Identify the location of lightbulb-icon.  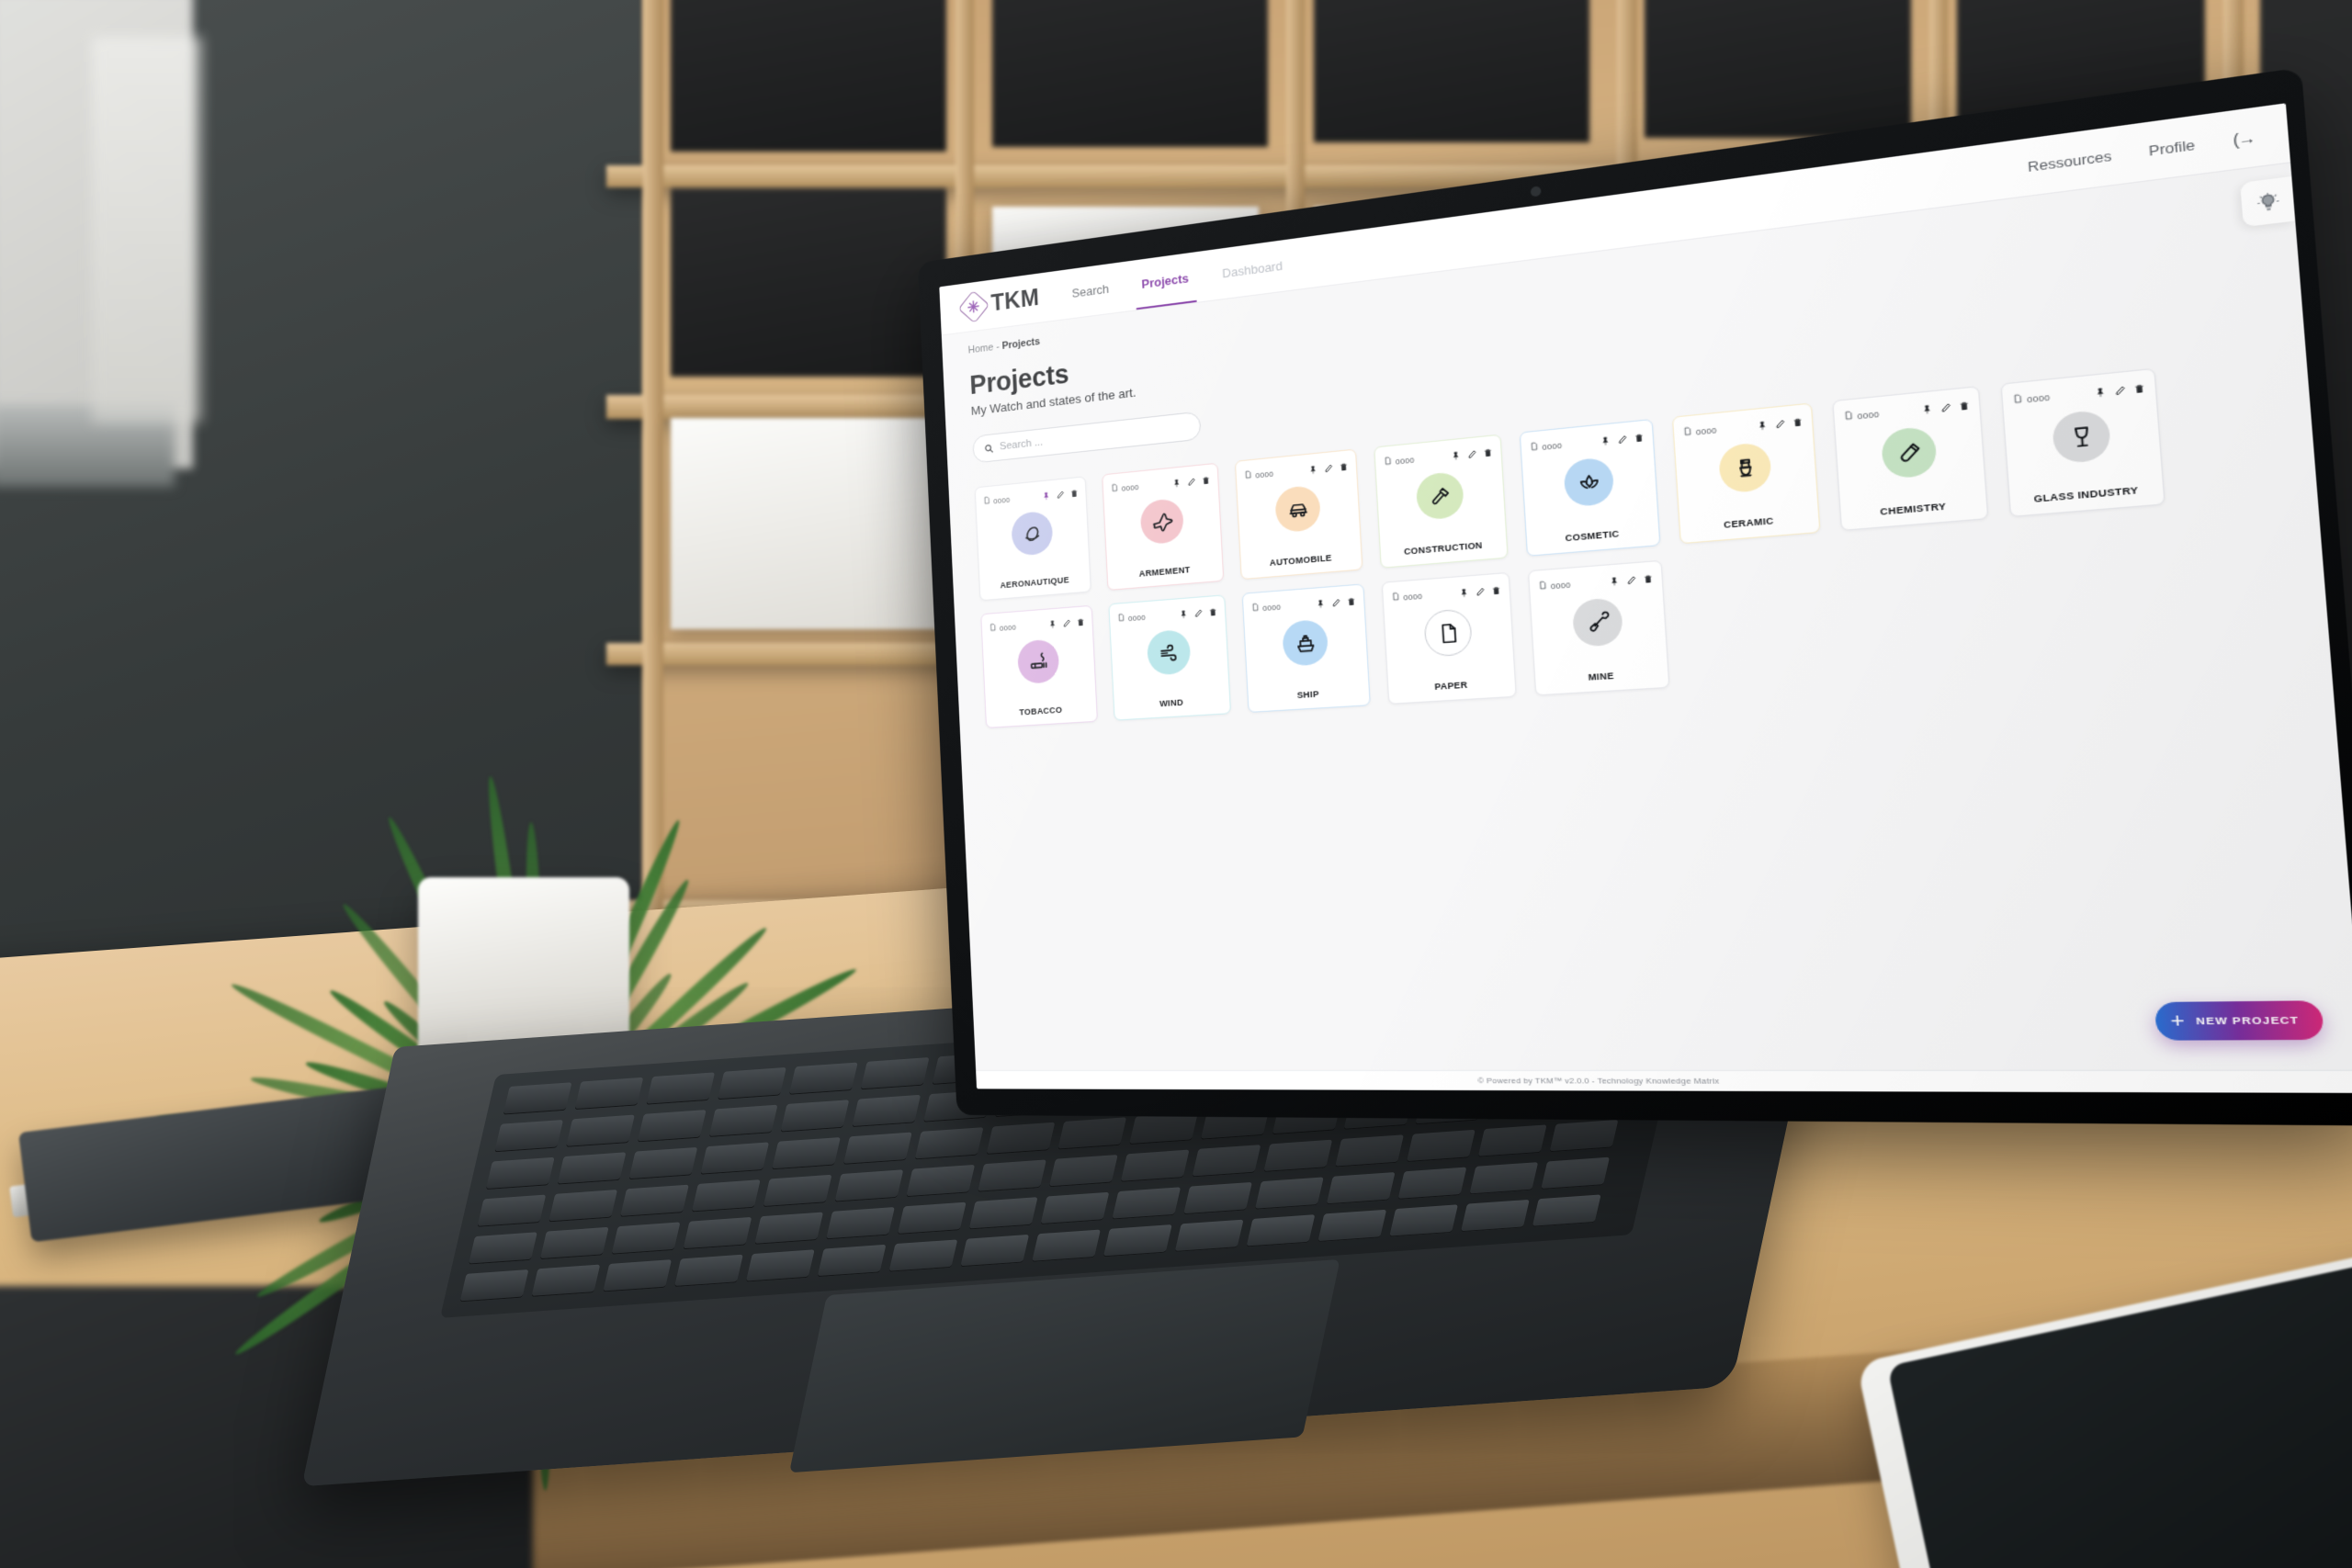
(2268, 201).